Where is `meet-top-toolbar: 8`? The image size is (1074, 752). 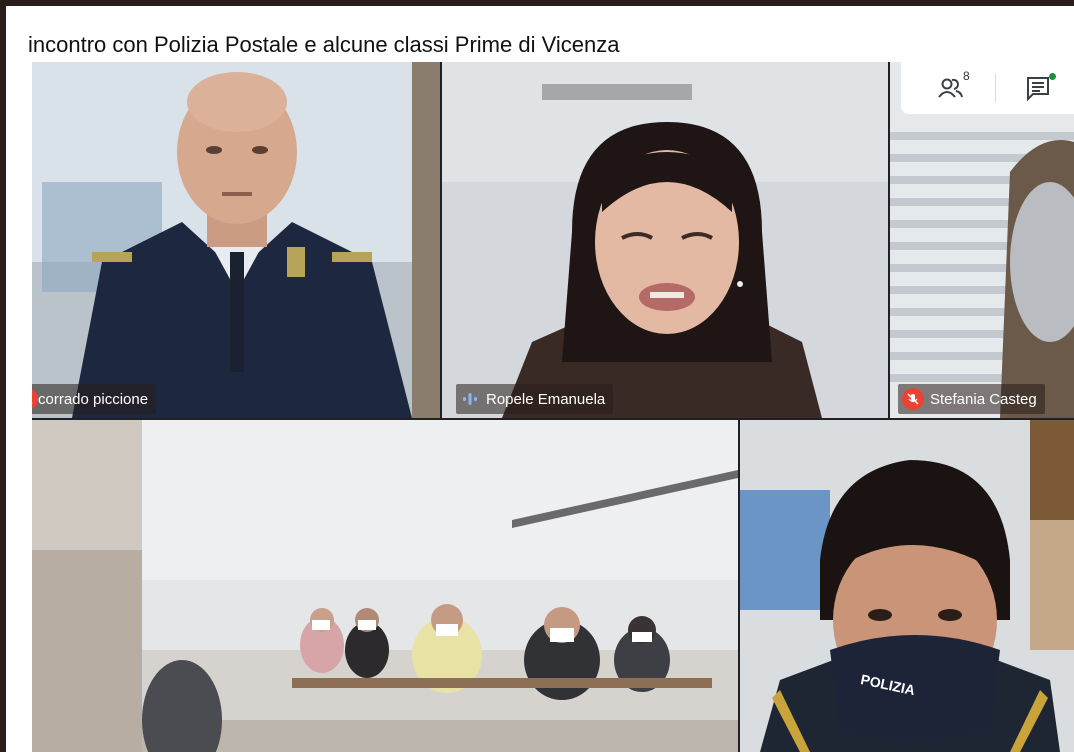 meet-top-toolbar: 8 is located at coordinates (987, 88).